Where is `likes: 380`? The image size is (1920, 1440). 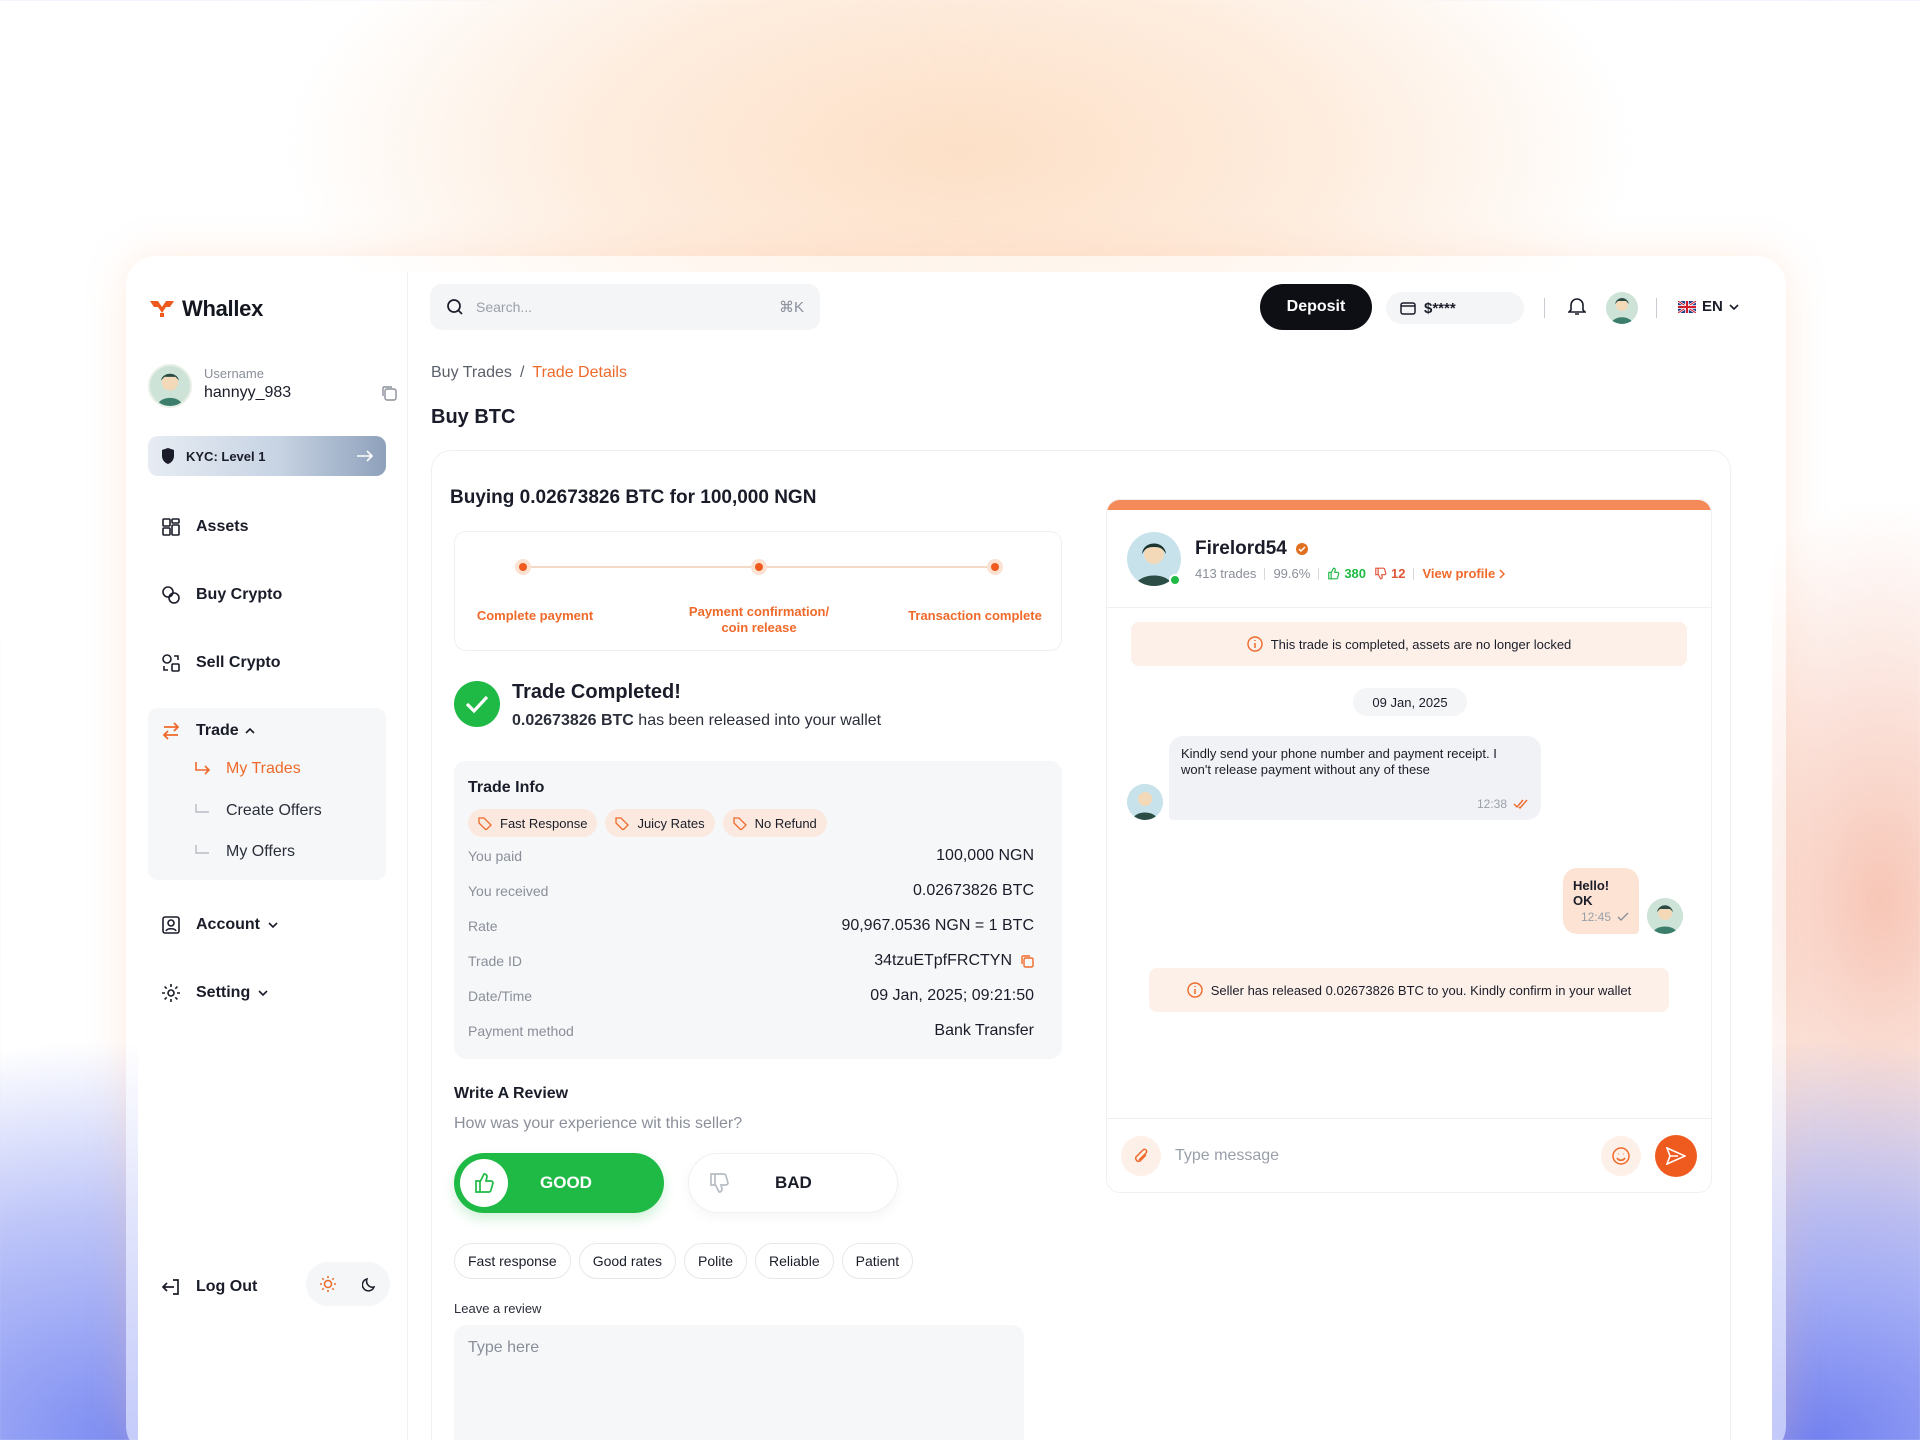
likes: 380 is located at coordinates (1346, 573).